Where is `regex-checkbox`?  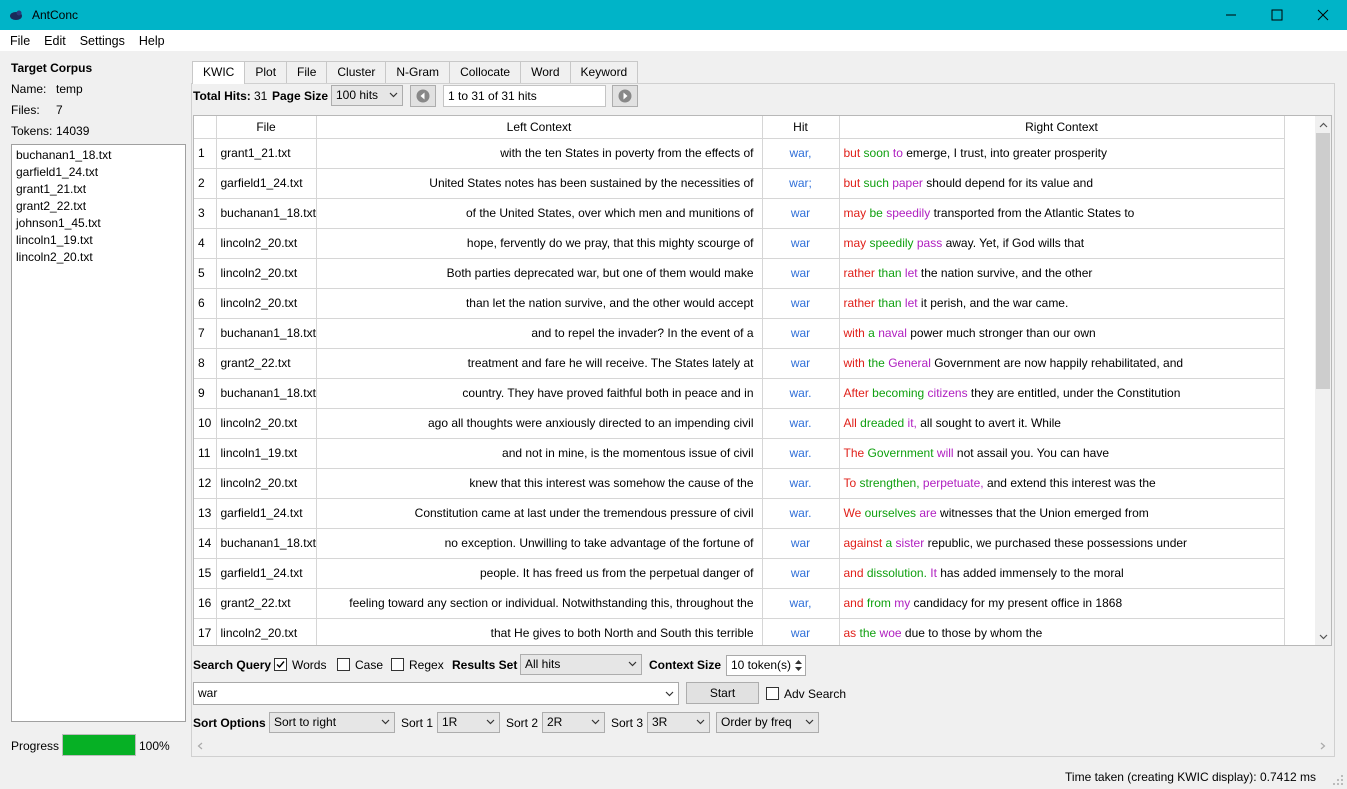 regex-checkbox is located at coordinates (397, 664).